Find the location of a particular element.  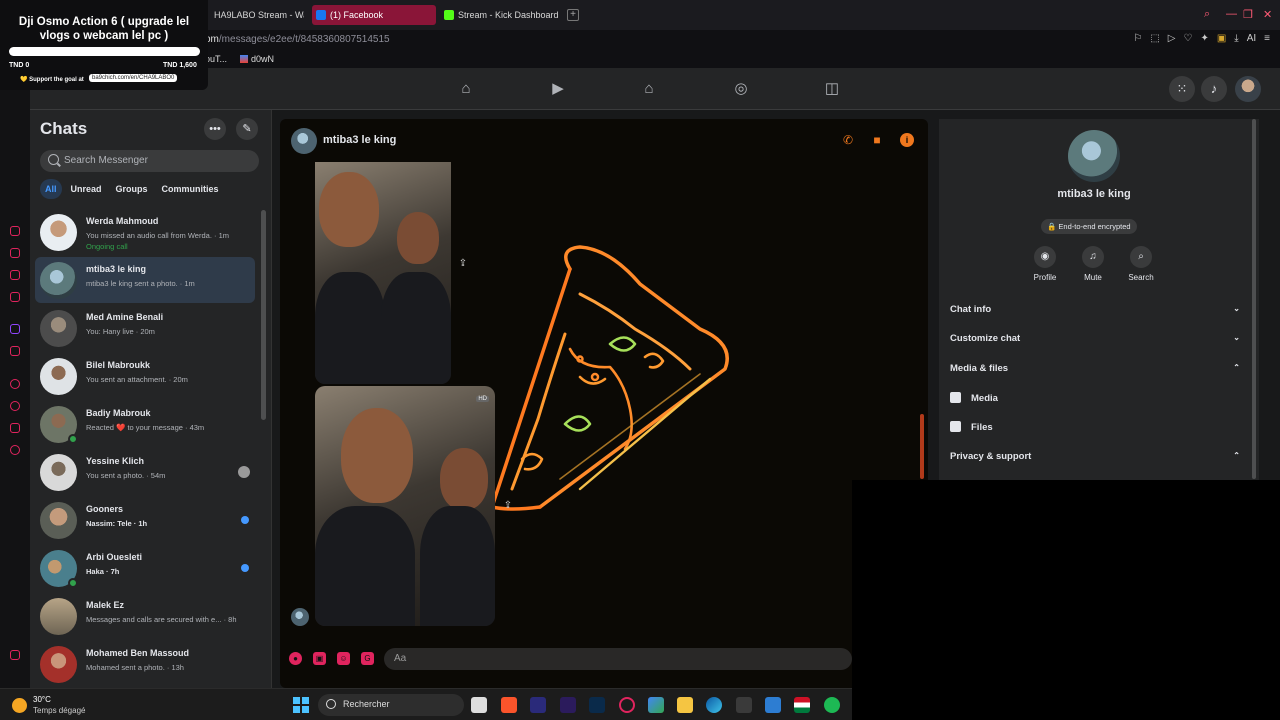

profile-button: ◉ Profile is located at coordinates (1045, 264).